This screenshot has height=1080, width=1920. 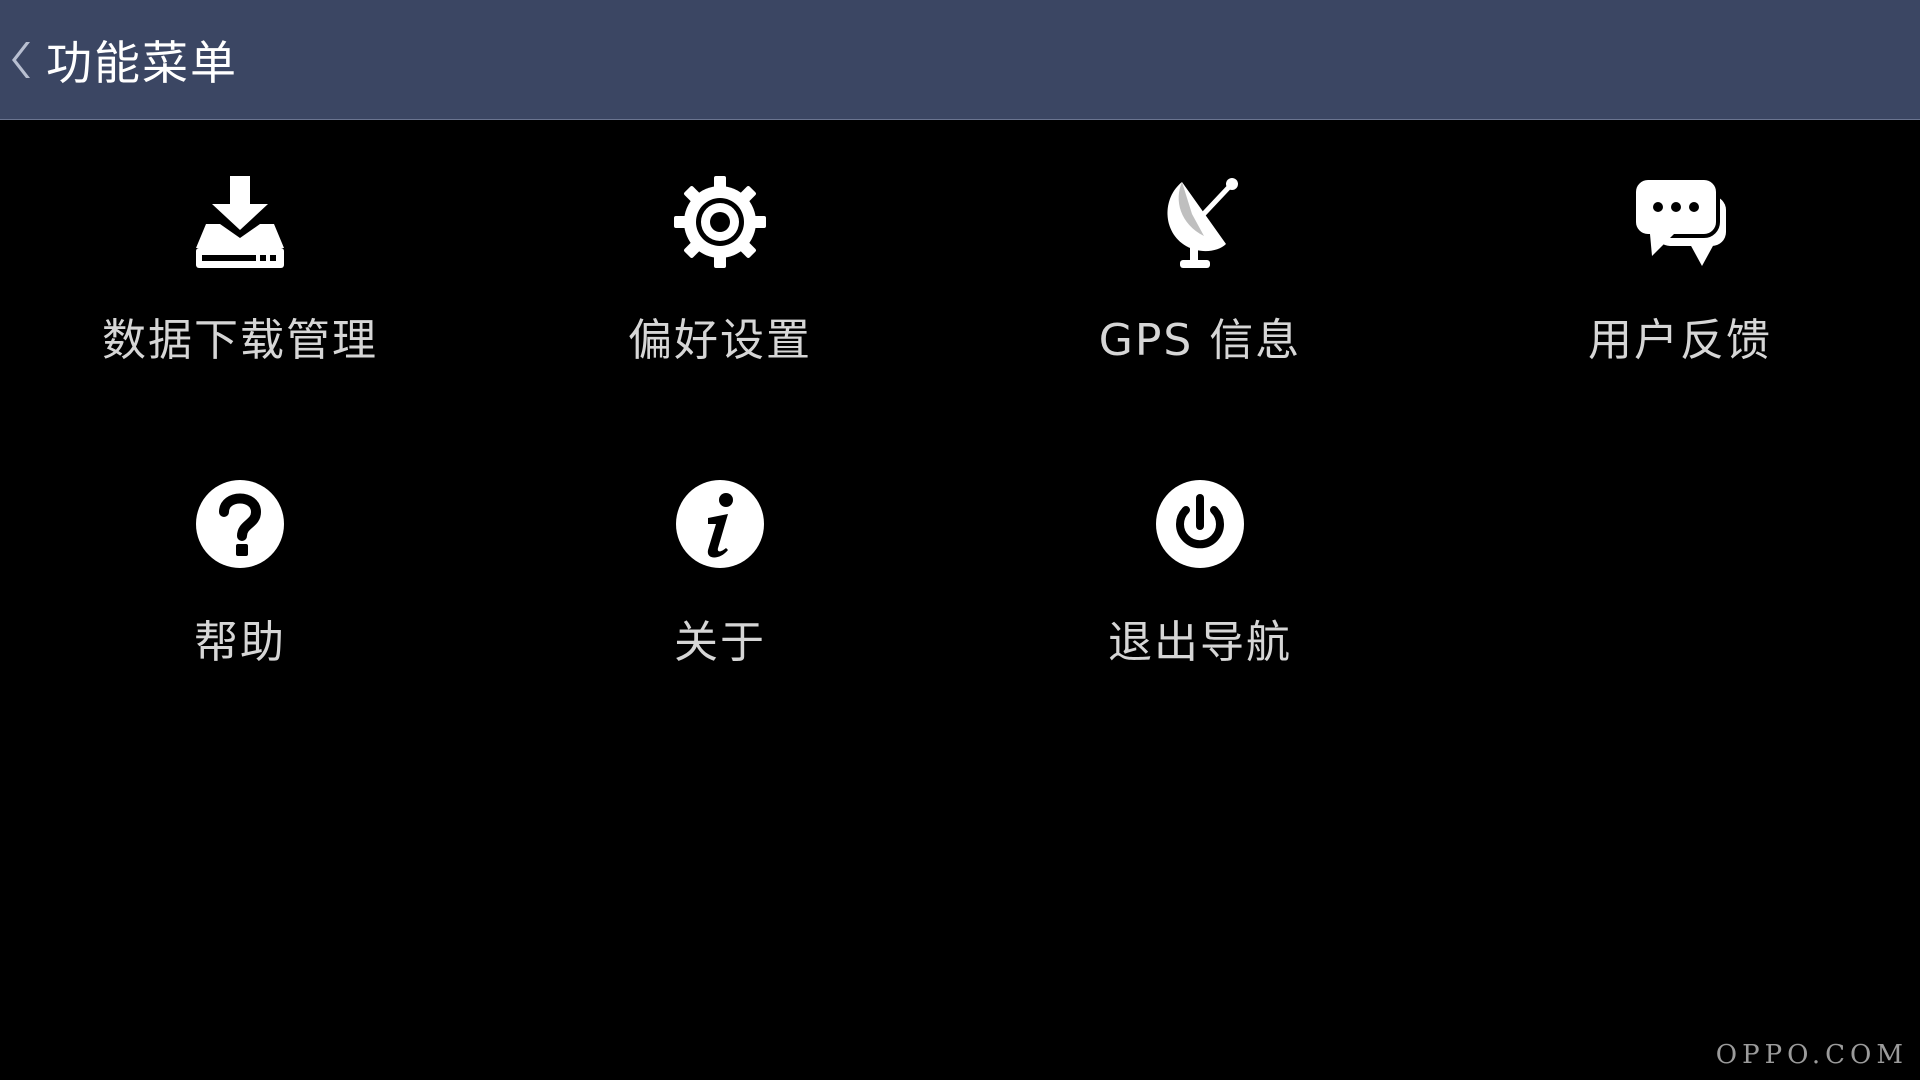 I want to click on menu-item-data-download: 数据下载管理, so click(x=240, y=250).